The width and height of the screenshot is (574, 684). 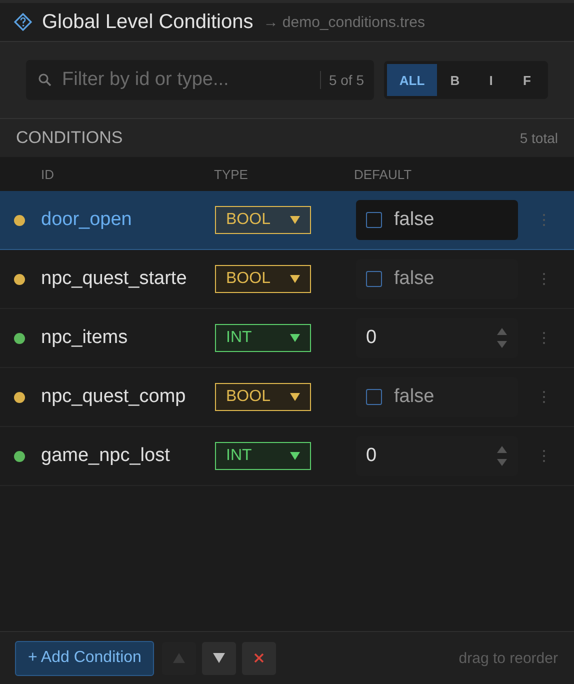 What do you see at coordinates (539, 138) in the screenshot?
I see `total-count: 5 total` at bounding box center [539, 138].